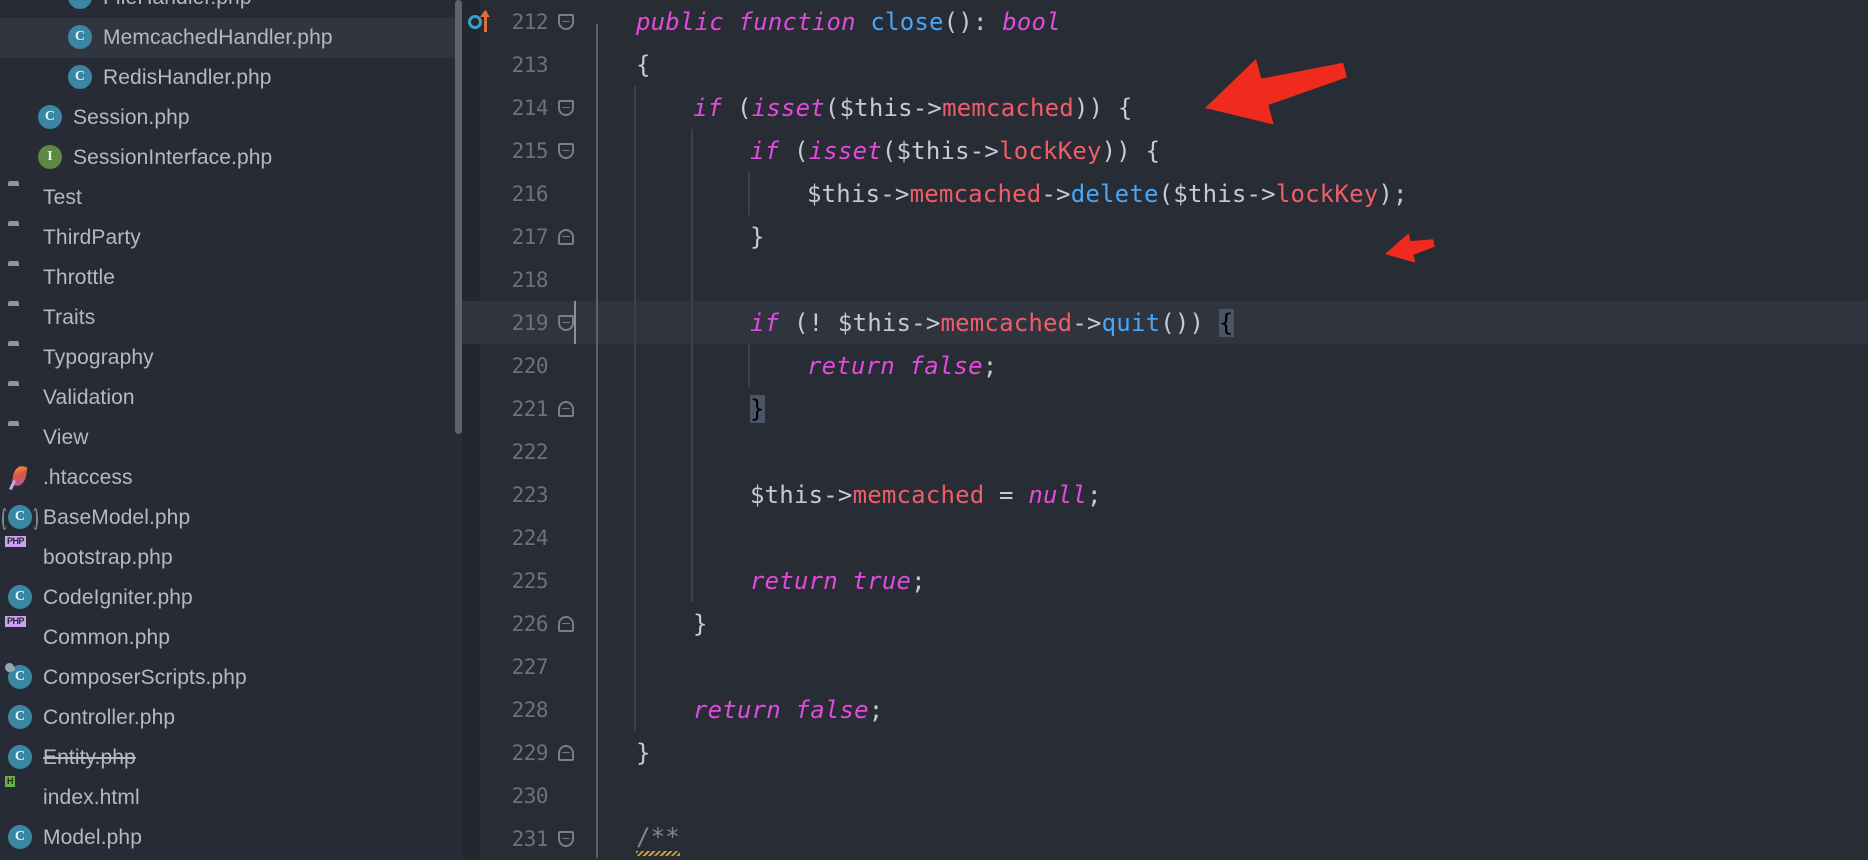 The width and height of the screenshot is (1868, 860). What do you see at coordinates (231, 718) in the screenshot?
I see `tree-item-controller-php: C Controller.php` at bounding box center [231, 718].